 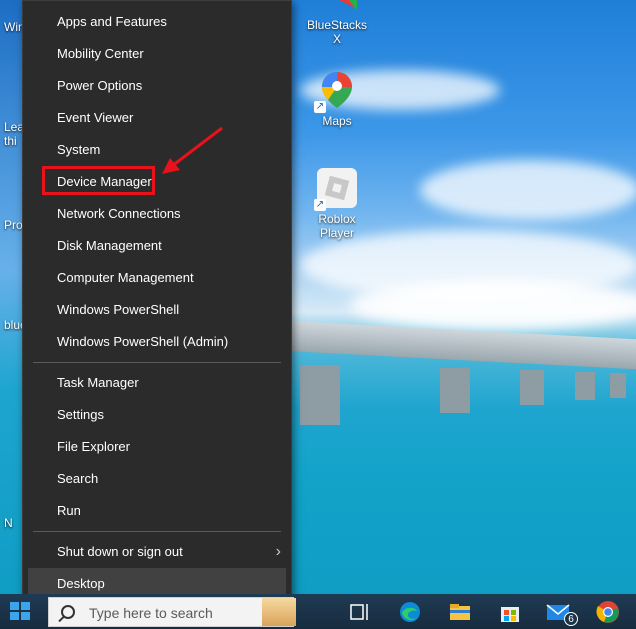 I want to click on task-view-icon, so click(x=360, y=612).